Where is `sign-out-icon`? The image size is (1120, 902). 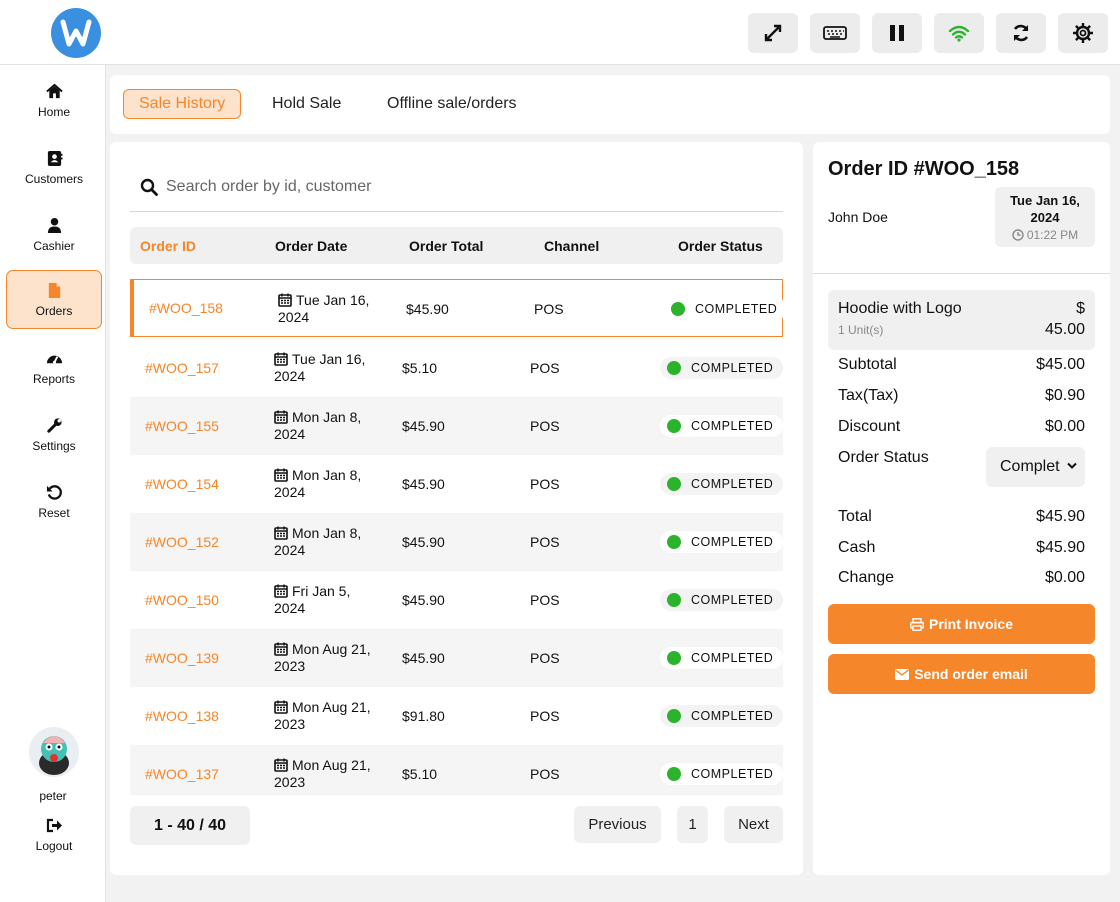
sign-out-icon is located at coordinates (54, 825).